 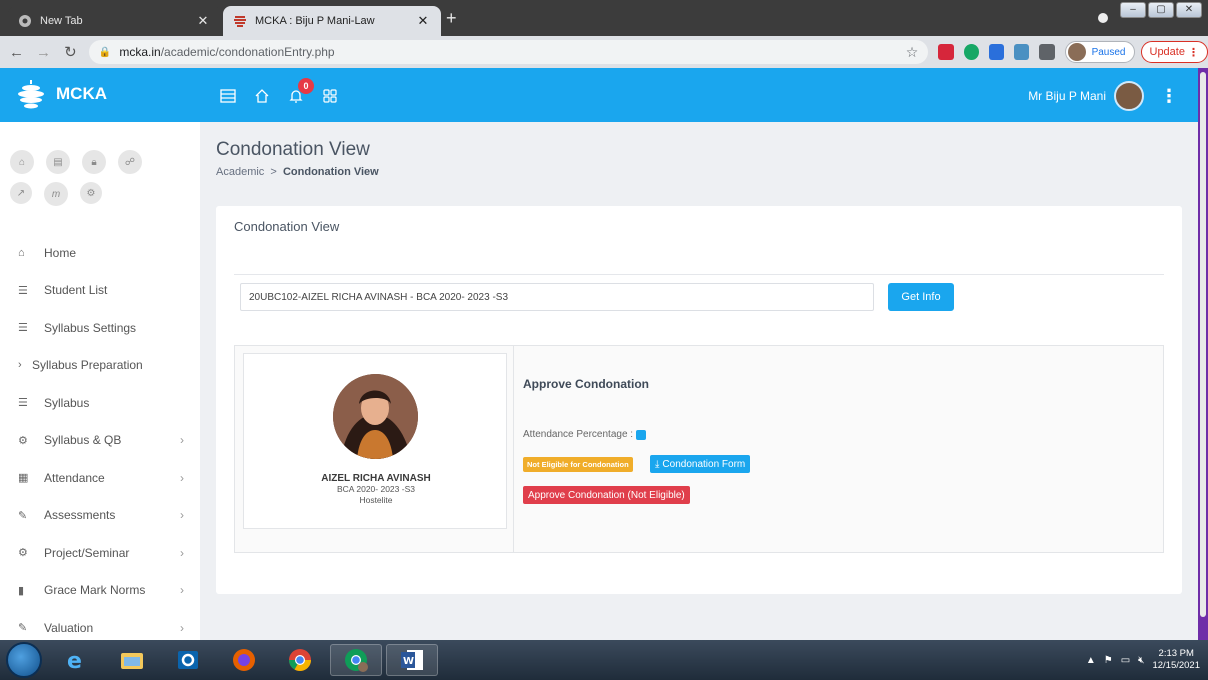 I want to click on system-tray: ▲ ⚑ ▭ 🔇︎ 2:13 PM 12/15/2021, so click(x=1143, y=660).